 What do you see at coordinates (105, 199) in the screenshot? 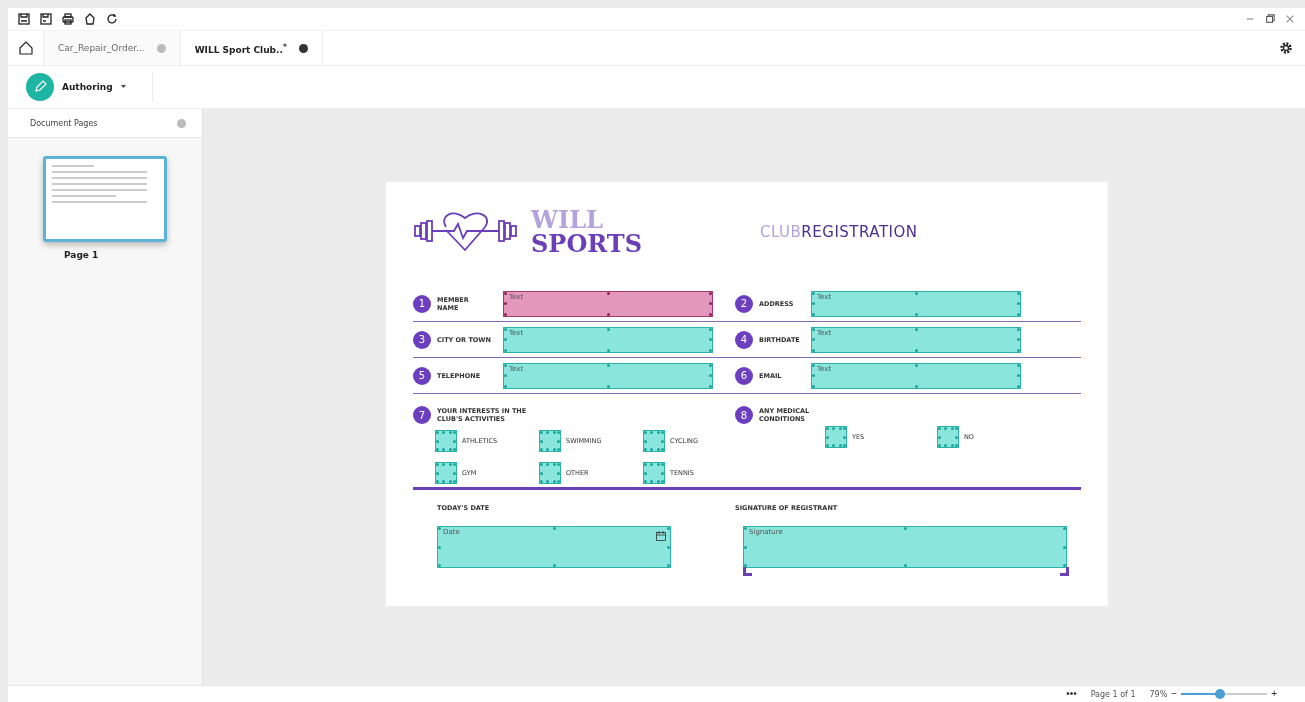
I see `page-thumbnail` at bounding box center [105, 199].